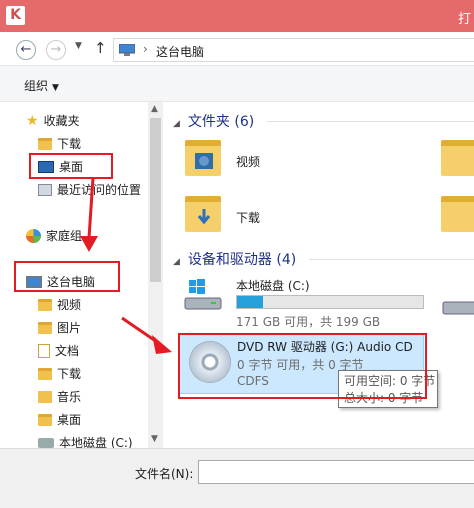 The height and width of the screenshot is (508, 474). Describe the element at coordinates (248, 161) in the screenshot. I see `folder-item-label: 视频` at that location.